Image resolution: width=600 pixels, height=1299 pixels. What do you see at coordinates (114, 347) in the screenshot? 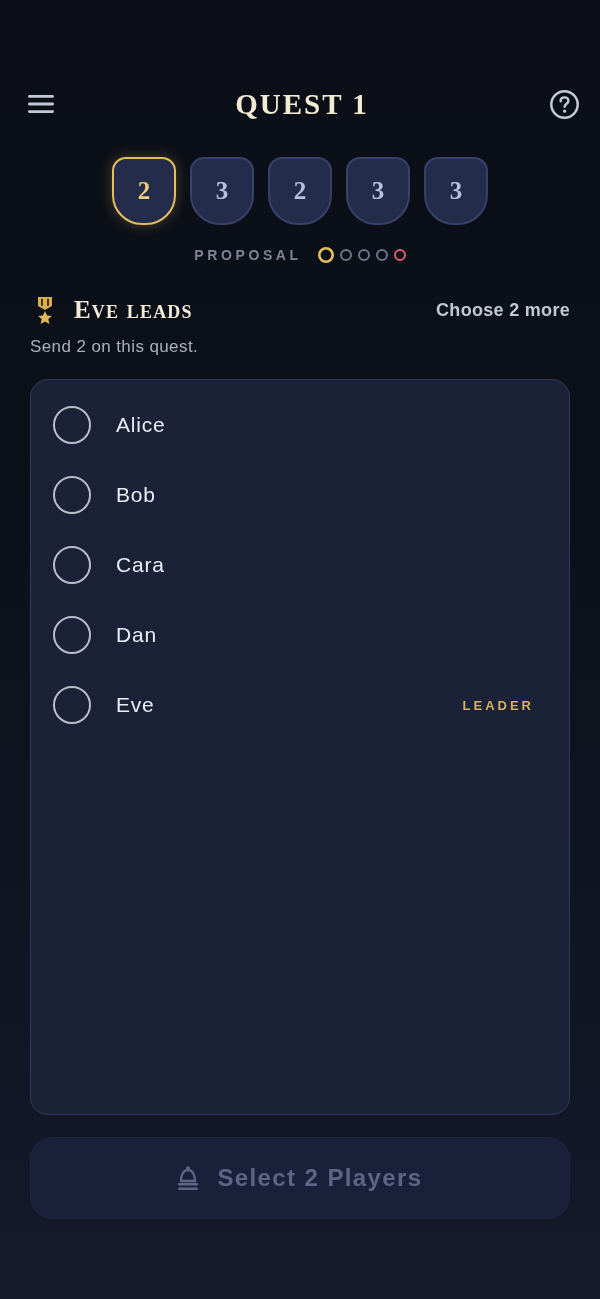
I see `quest-instruction: Send 2 on this quest.` at bounding box center [114, 347].